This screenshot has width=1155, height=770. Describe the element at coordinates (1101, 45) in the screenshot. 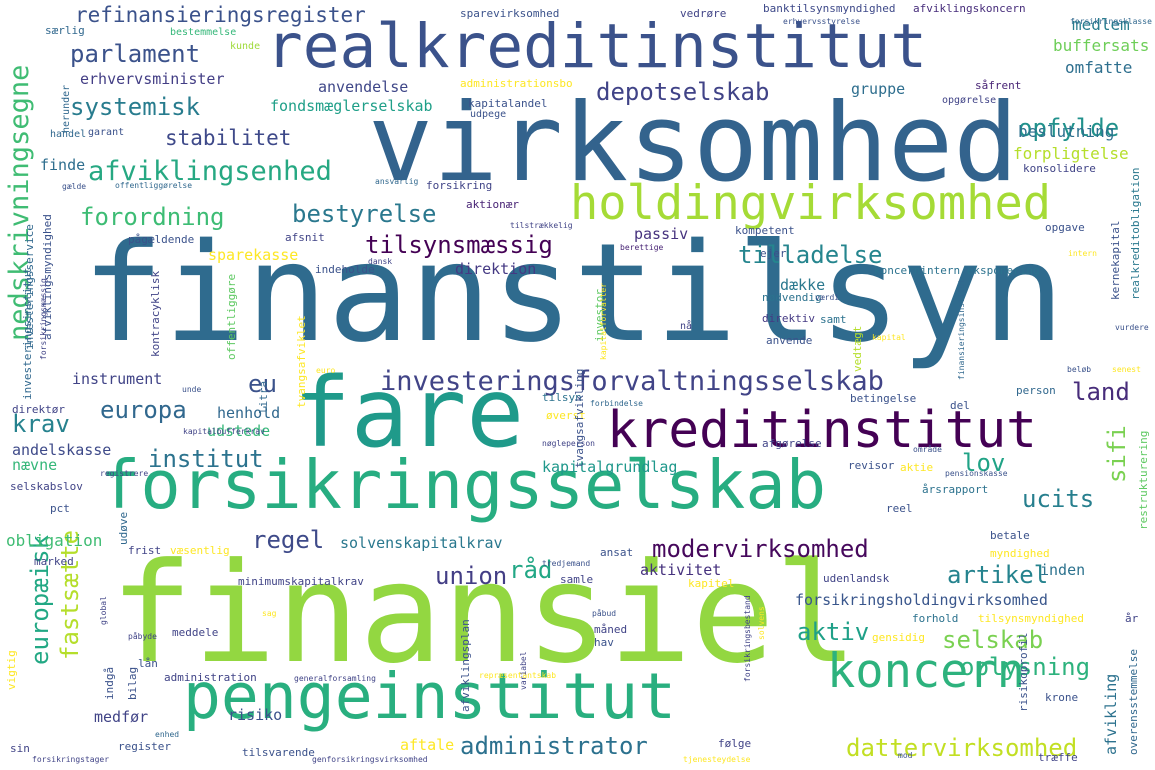

I see `word-buffersats: buffersats` at that location.